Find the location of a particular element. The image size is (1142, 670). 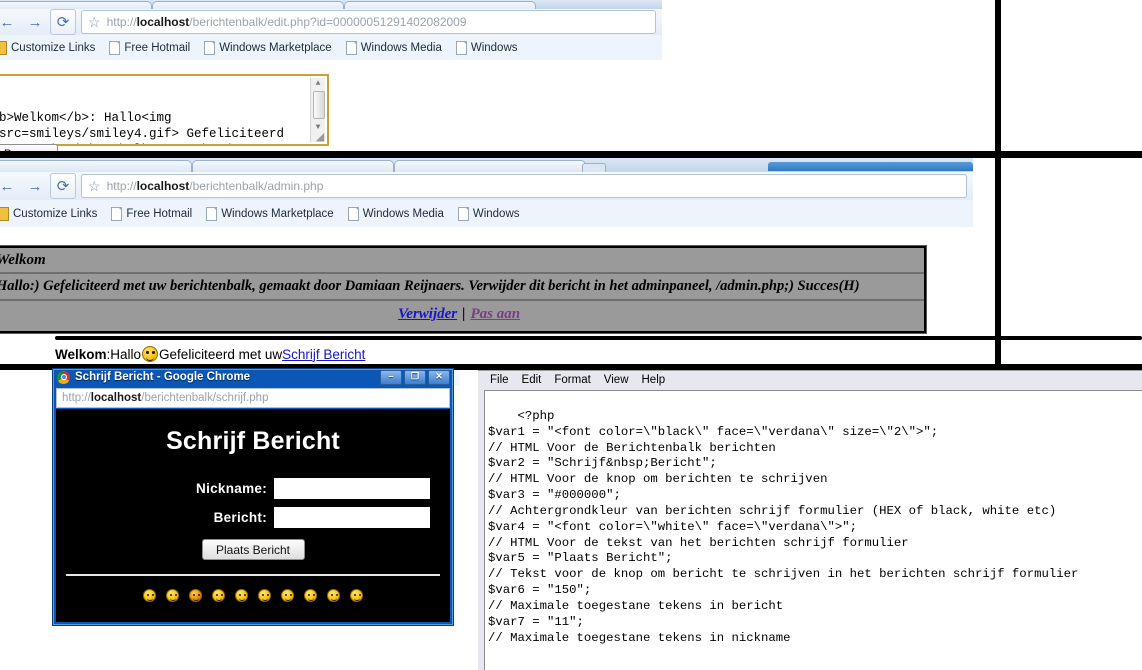

sad-smiley-icon is located at coordinates (149, 595).